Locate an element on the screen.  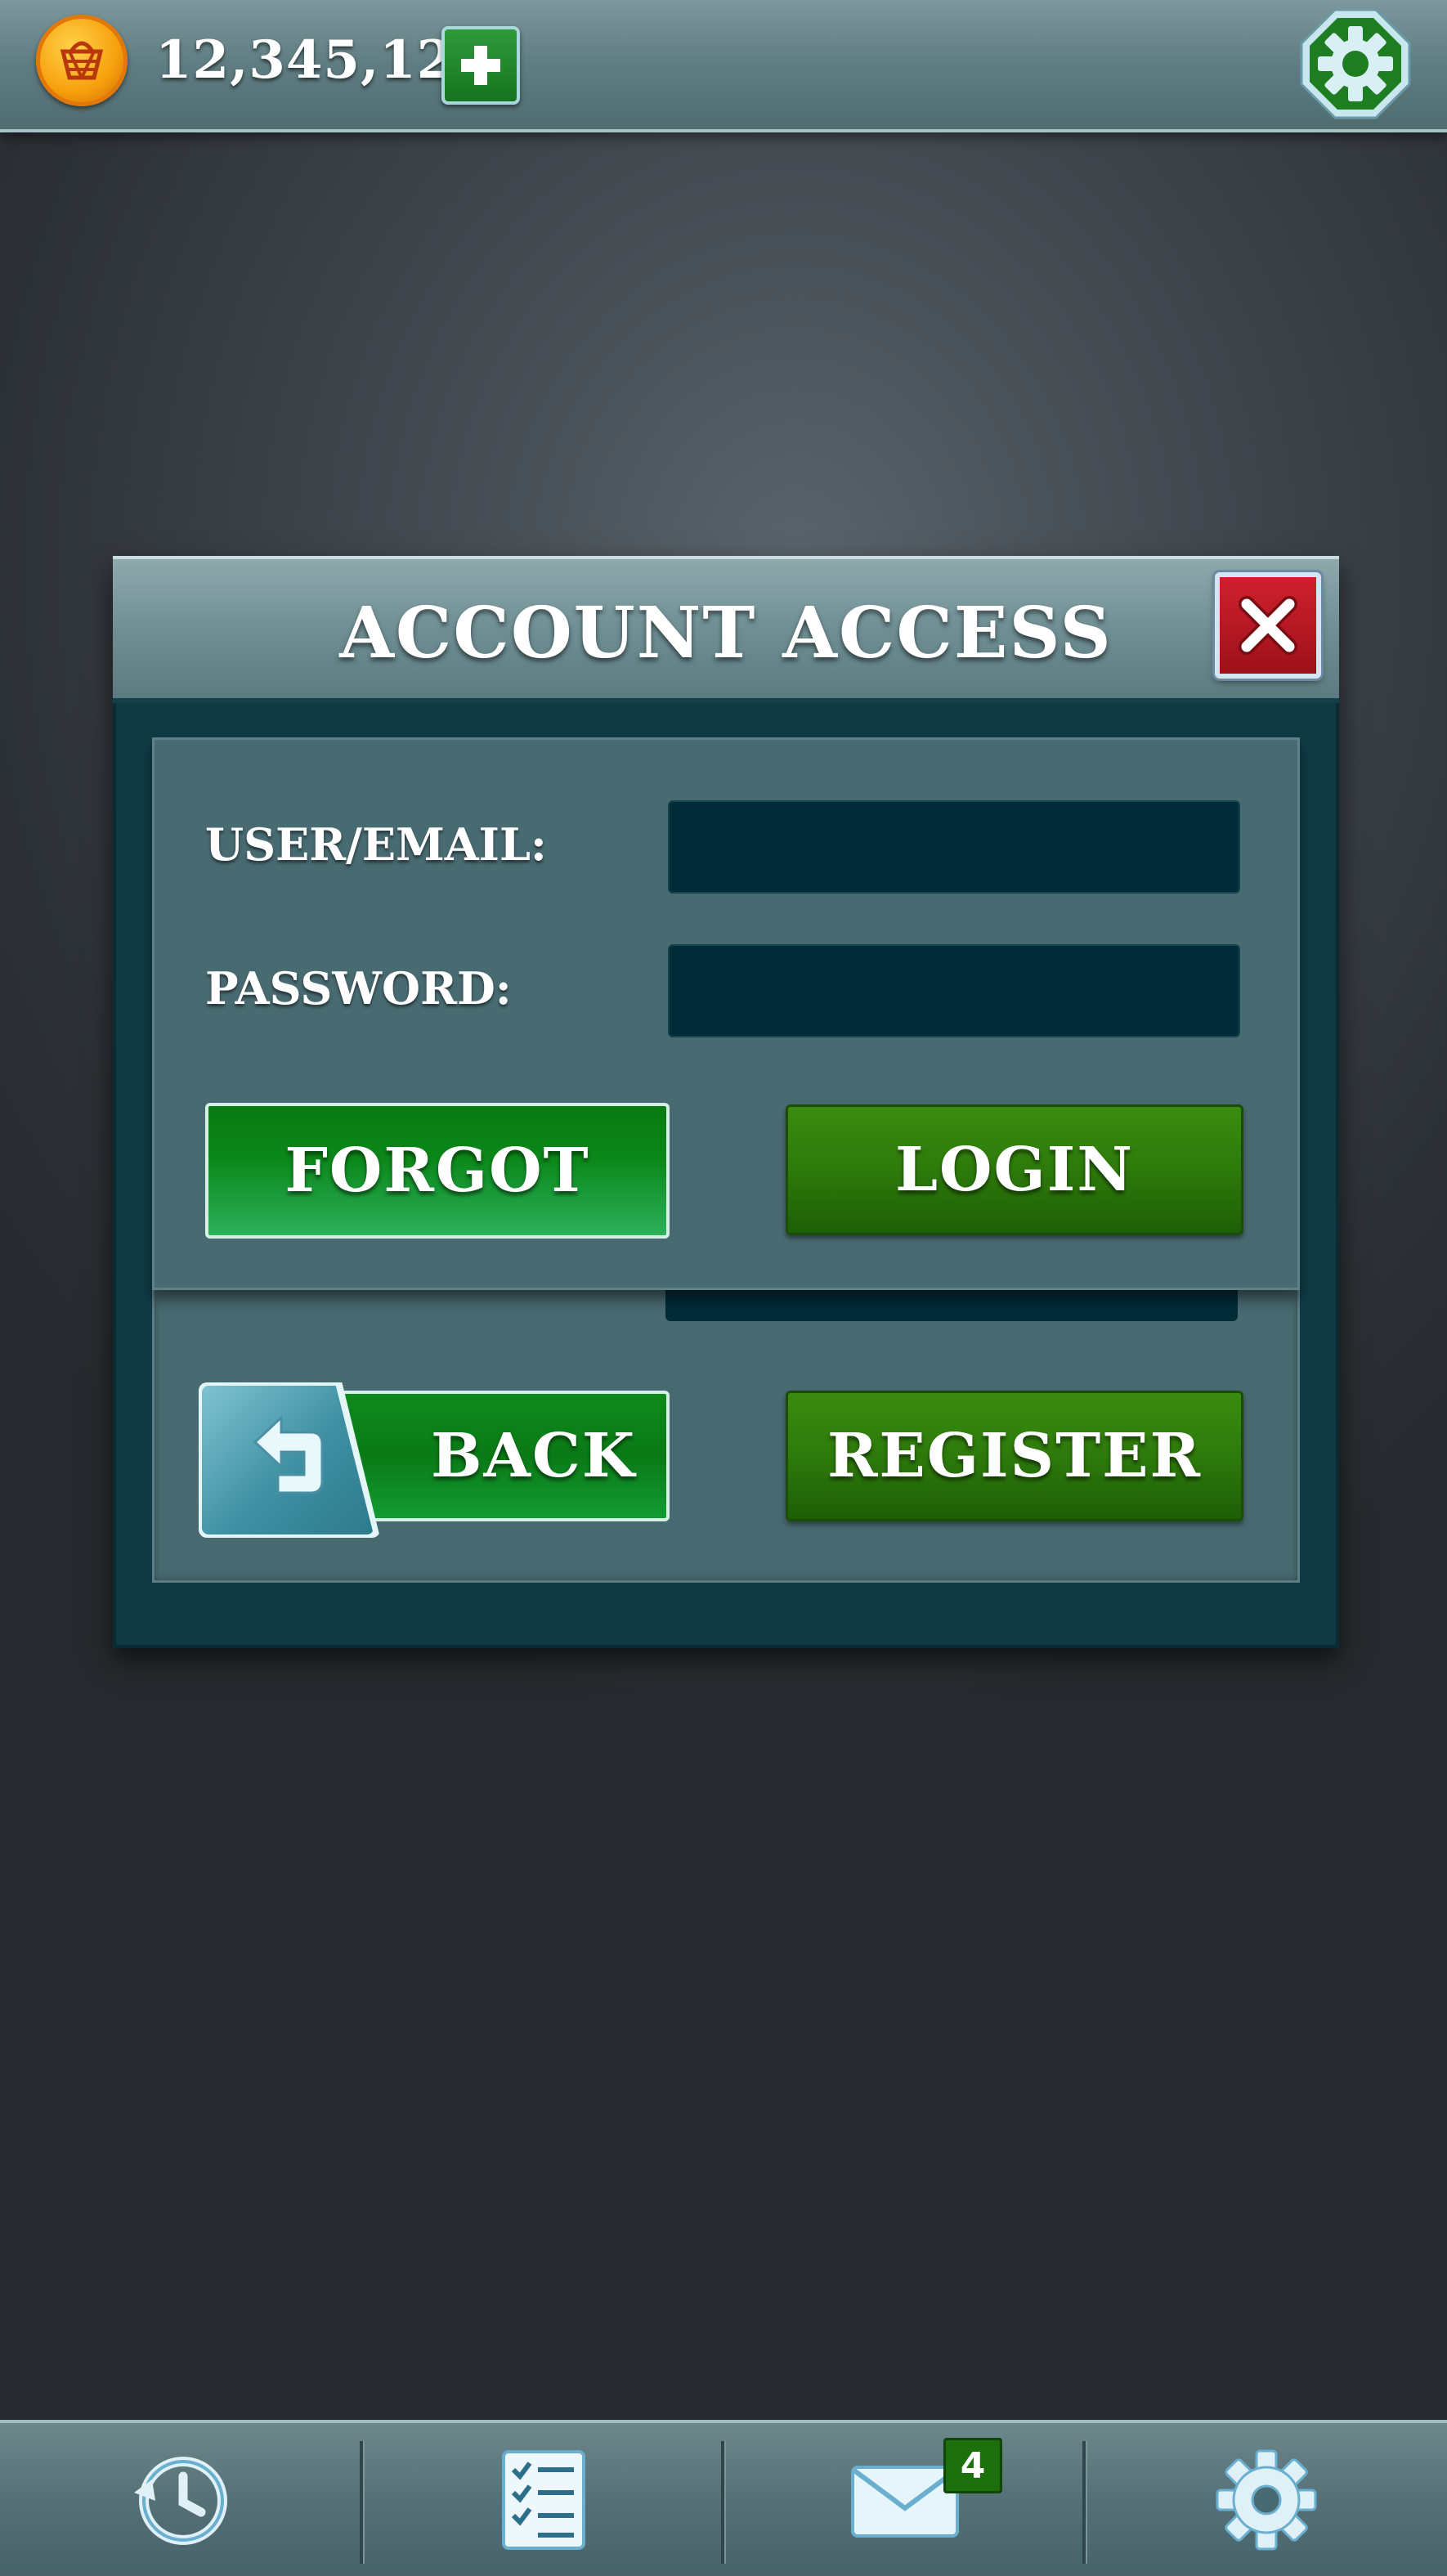
forgot-button: FORGOT is located at coordinates (437, 1171).